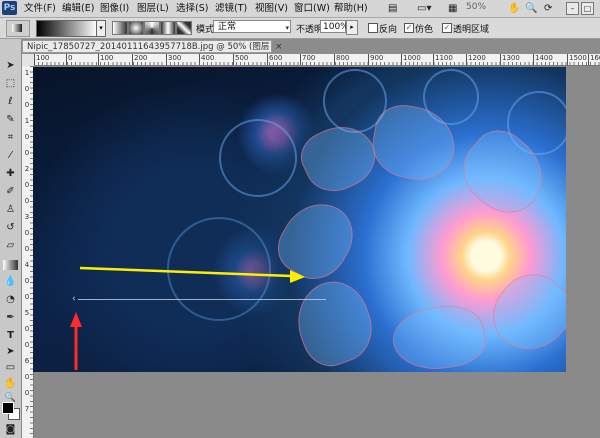  Describe the element at coordinates (18, 28) in the screenshot. I see `tool-preset-picker` at that location.